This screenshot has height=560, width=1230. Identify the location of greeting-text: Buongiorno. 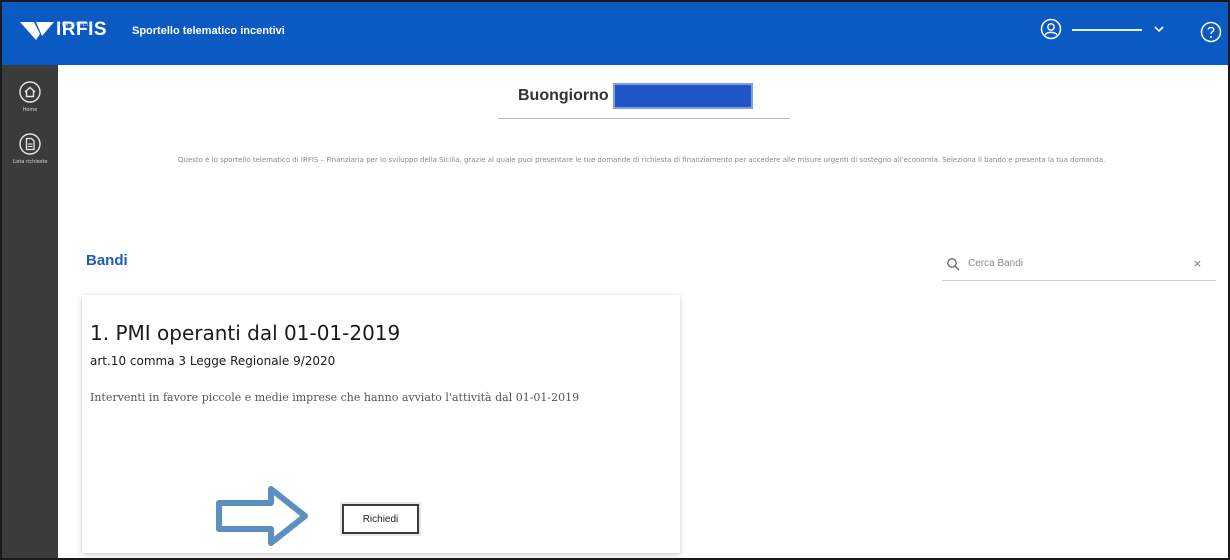
(563, 95).